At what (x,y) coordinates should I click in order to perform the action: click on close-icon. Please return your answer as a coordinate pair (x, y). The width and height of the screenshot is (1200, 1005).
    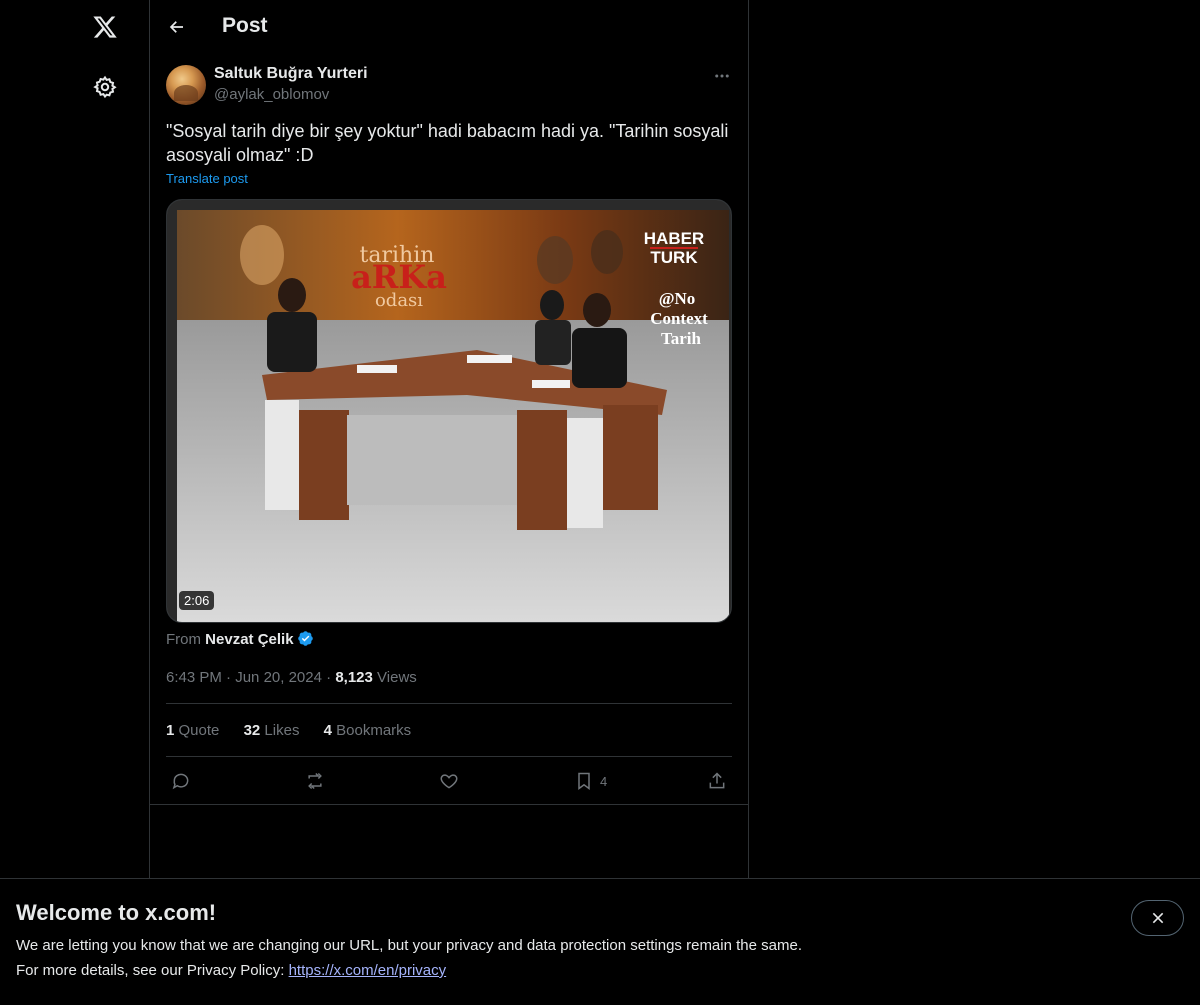
    Looking at the image, I should click on (1157, 918).